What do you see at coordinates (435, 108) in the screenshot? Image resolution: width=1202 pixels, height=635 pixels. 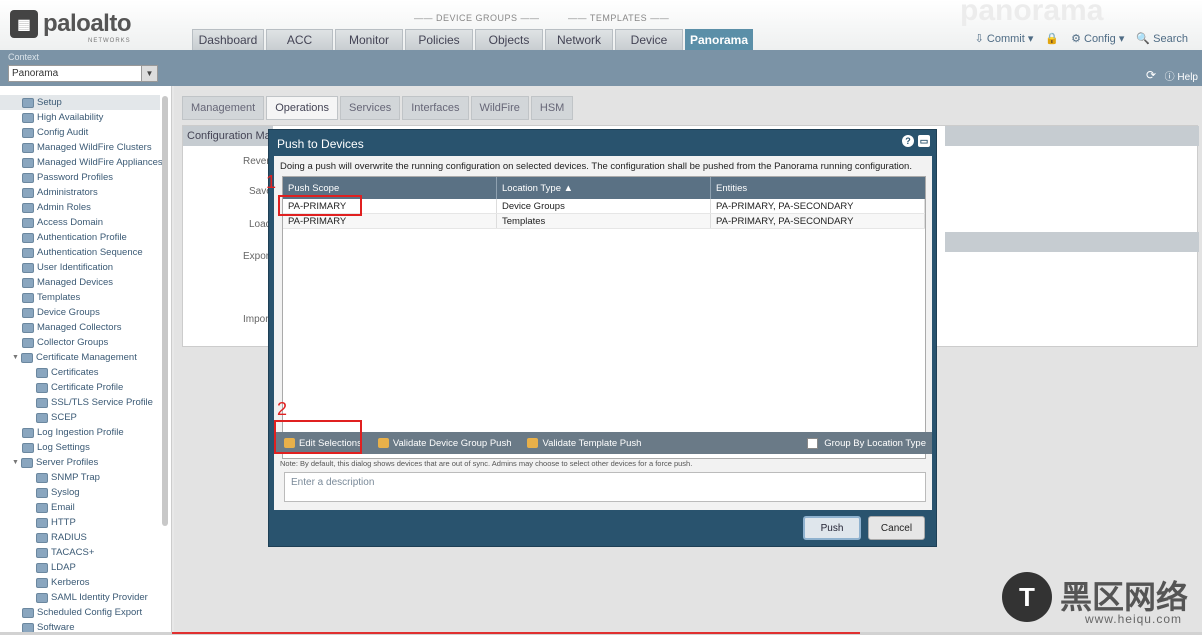 I see `subtab-interfaces: Interfaces` at bounding box center [435, 108].